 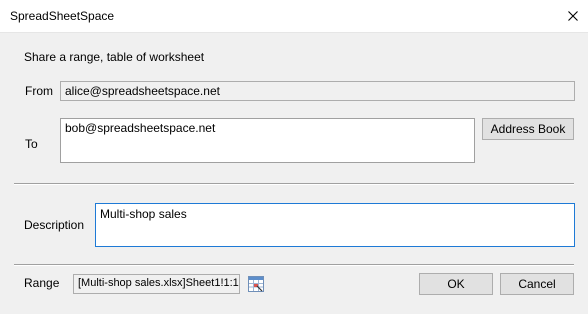 I want to click on from-label: From, so click(x=39, y=91).